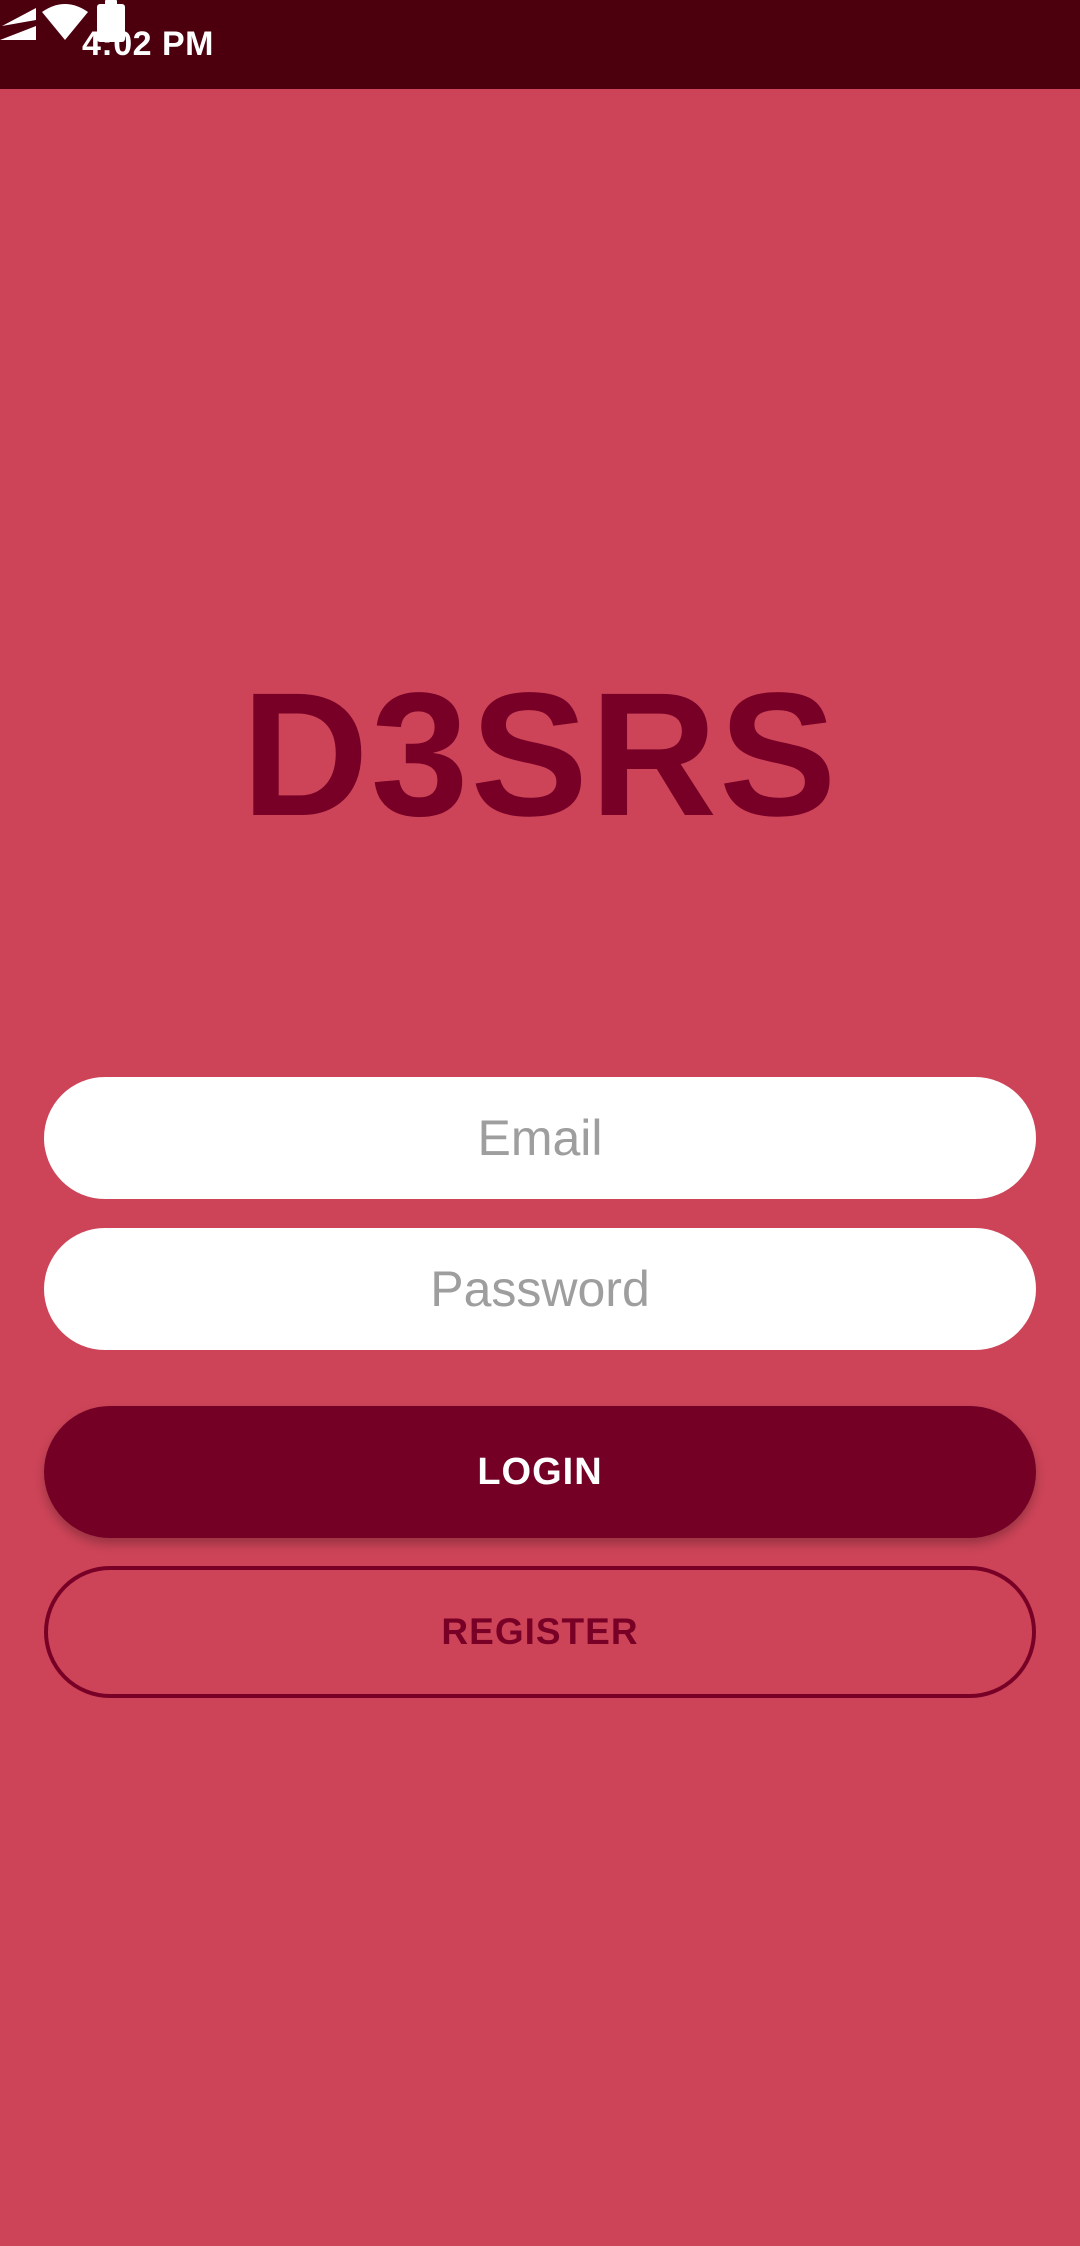 Image resolution: width=1080 pixels, height=2246 pixels. Describe the element at coordinates (540, 1138) in the screenshot. I see `email-field` at that location.